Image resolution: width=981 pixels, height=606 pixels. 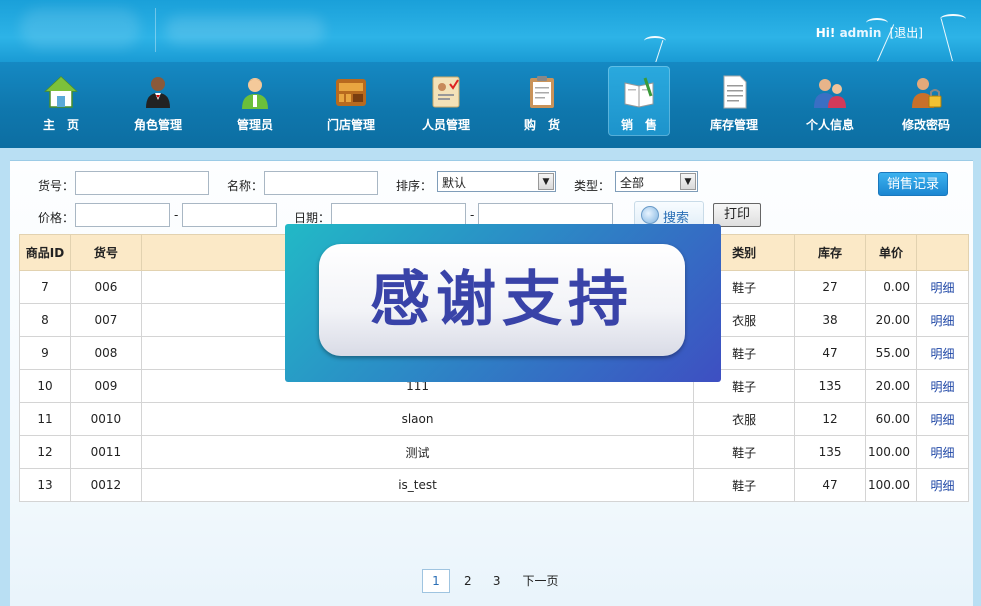 What do you see at coordinates (735, 92) in the screenshot?
I see `inventory-doc-icon` at bounding box center [735, 92].